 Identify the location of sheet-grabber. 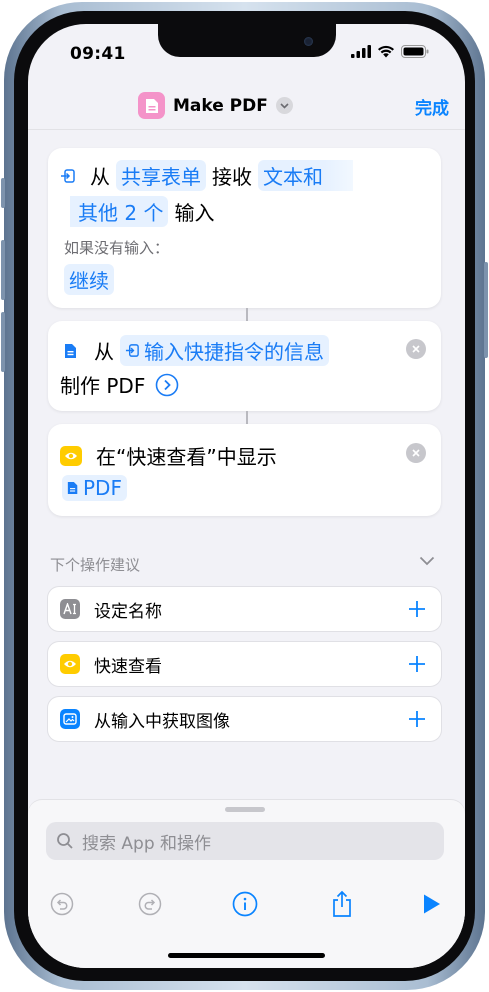
(245, 809).